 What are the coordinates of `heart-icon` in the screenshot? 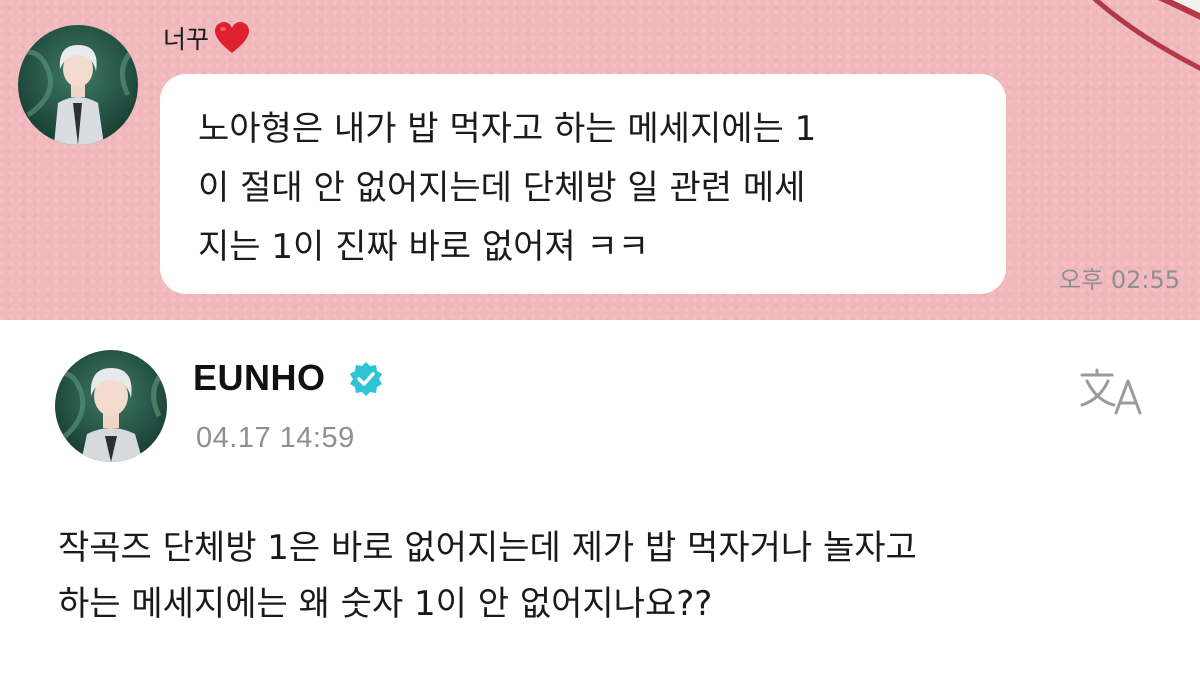 It's located at (232, 37).